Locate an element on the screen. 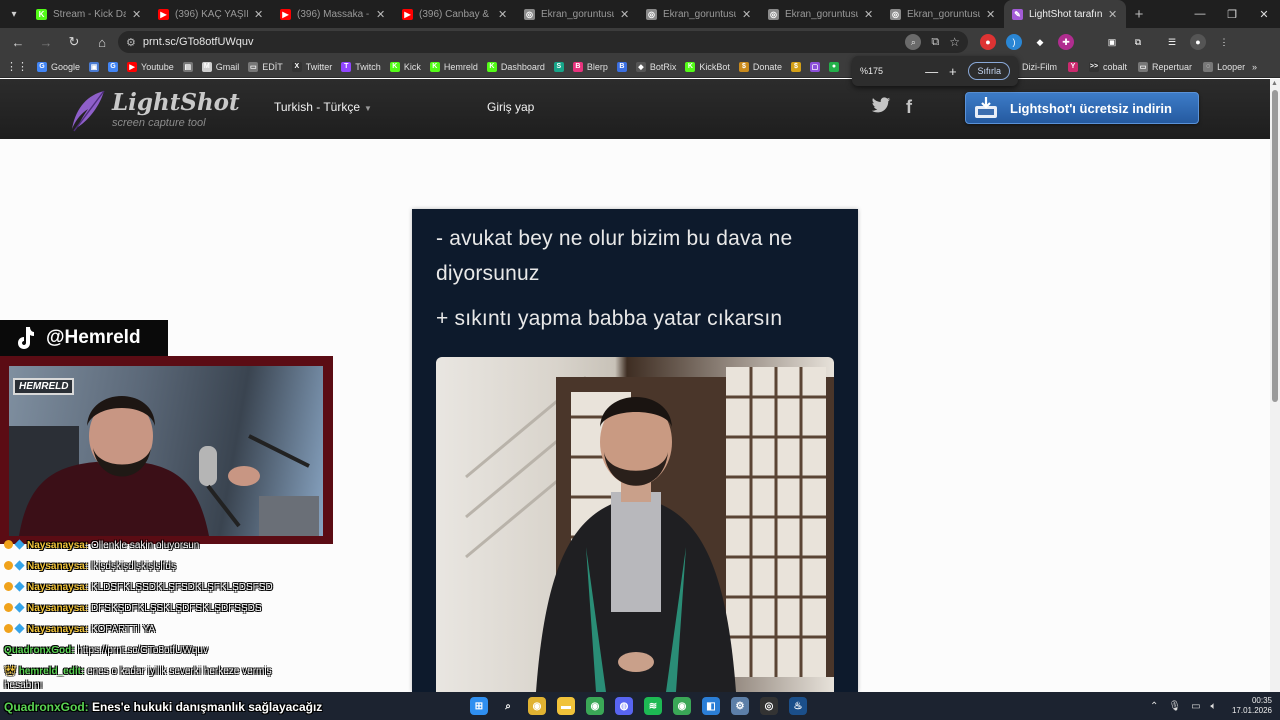 The image size is (1280, 720). bookmark-item: ▤ is located at coordinates (187, 66).